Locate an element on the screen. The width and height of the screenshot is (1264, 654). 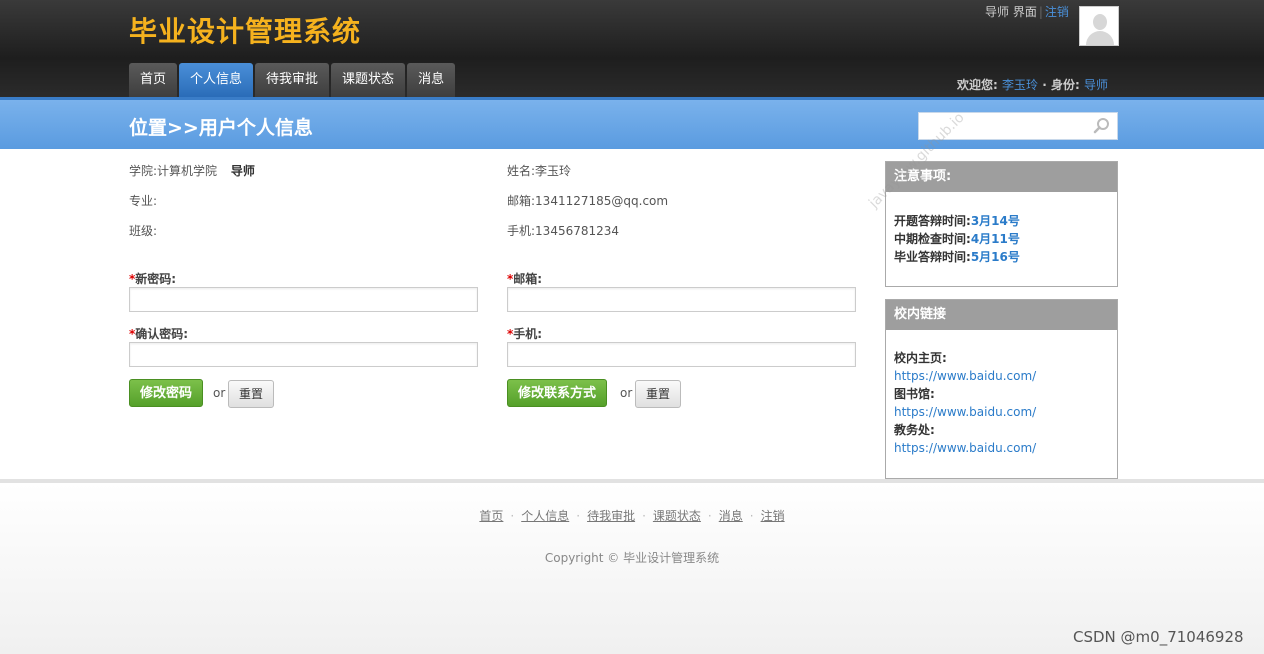
notice-item-value: 3月14号 is located at coordinates (995, 221).